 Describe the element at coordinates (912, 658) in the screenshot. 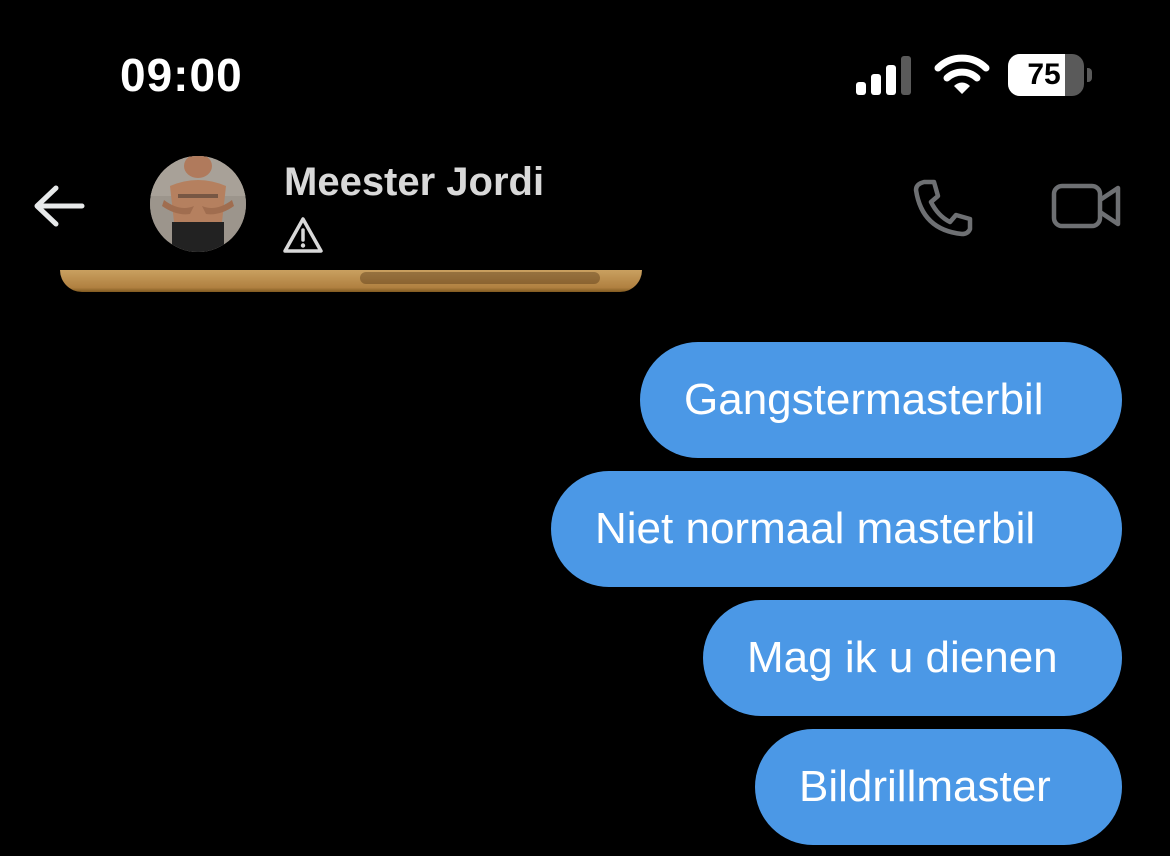

I see `sent-message-bubble: Mag ik u dienen` at that location.